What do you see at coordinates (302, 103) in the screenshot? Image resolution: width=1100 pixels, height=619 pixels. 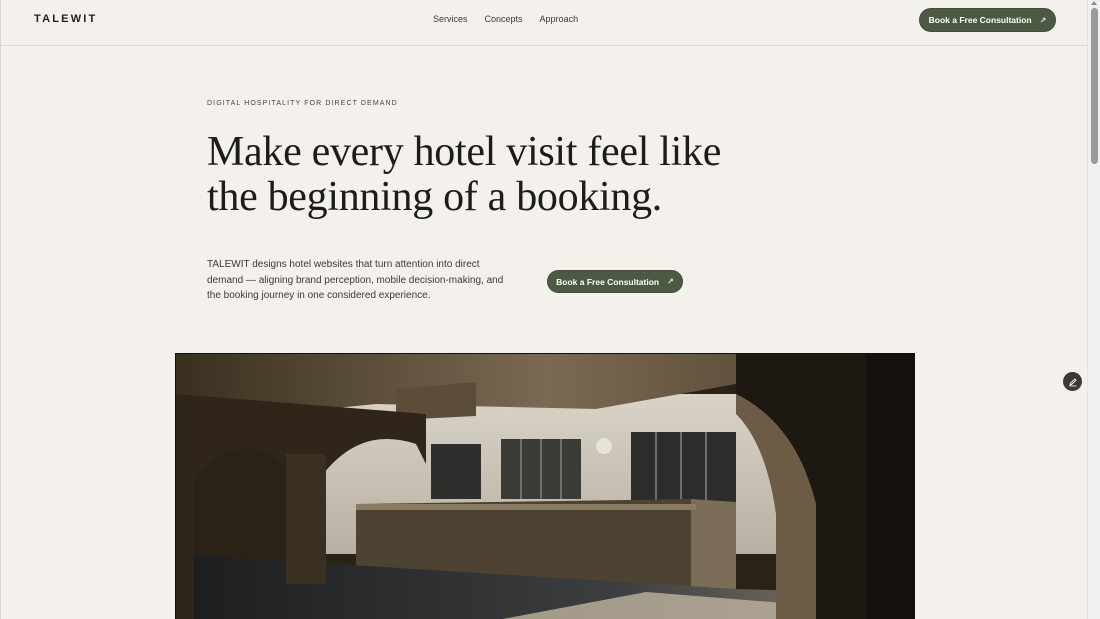 I see `hero-eyebrow: DIGITAL HOSPITALITY FOR DIRECT DEMAND` at bounding box center [302, 103].